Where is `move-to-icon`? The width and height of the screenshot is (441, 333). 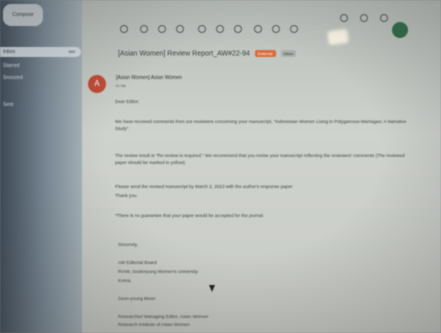
move-to-icon is located at coordinates (258, 29).